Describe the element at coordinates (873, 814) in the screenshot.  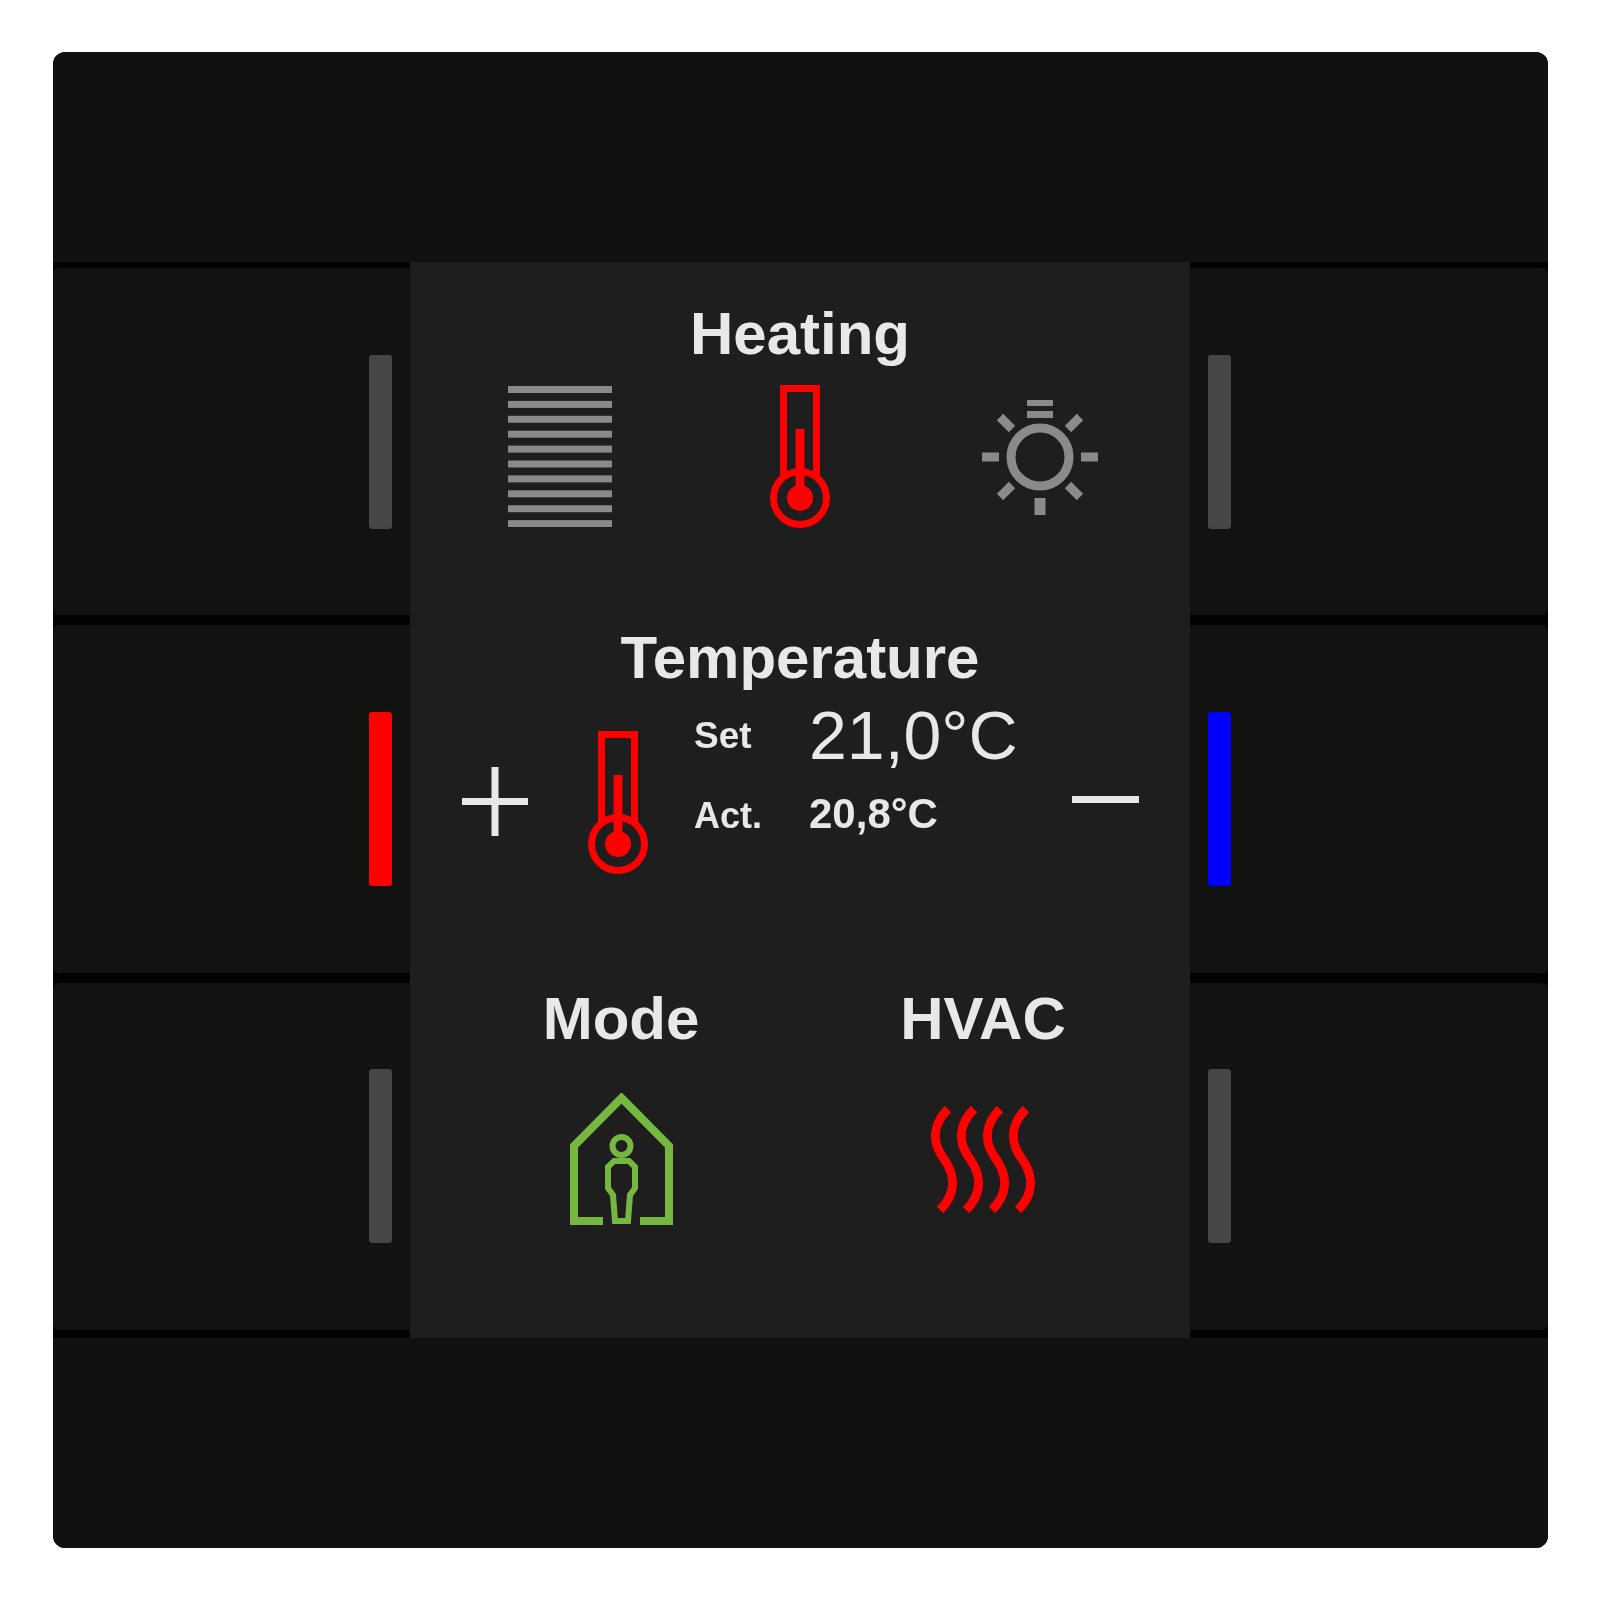
I see `actual-temperature: 20,8°C` at that location.